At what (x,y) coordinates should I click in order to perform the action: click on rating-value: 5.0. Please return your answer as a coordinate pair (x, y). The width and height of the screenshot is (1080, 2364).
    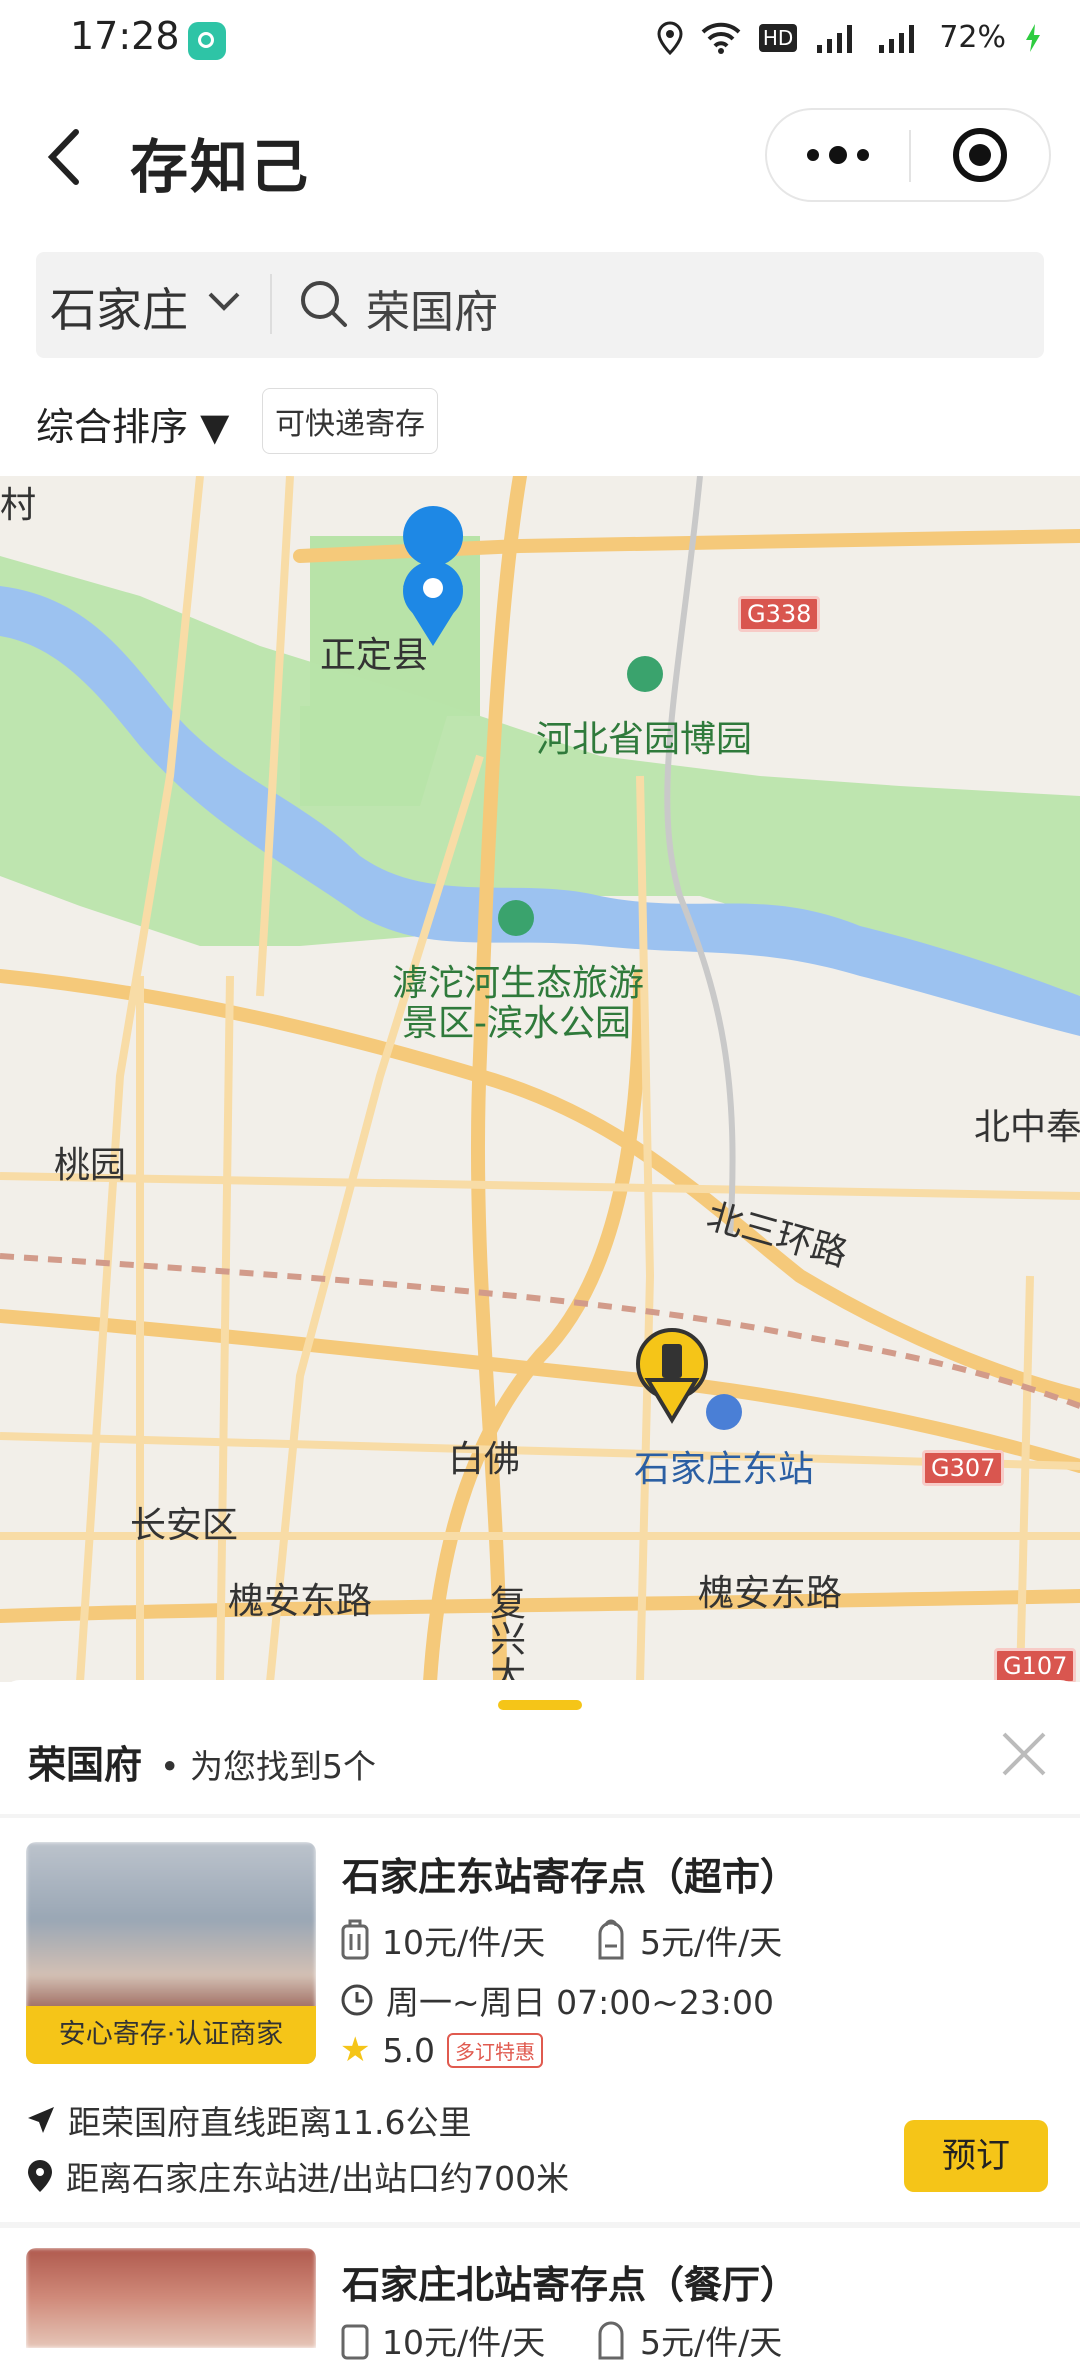
    Looking at the image, I should click on (408, 2050).